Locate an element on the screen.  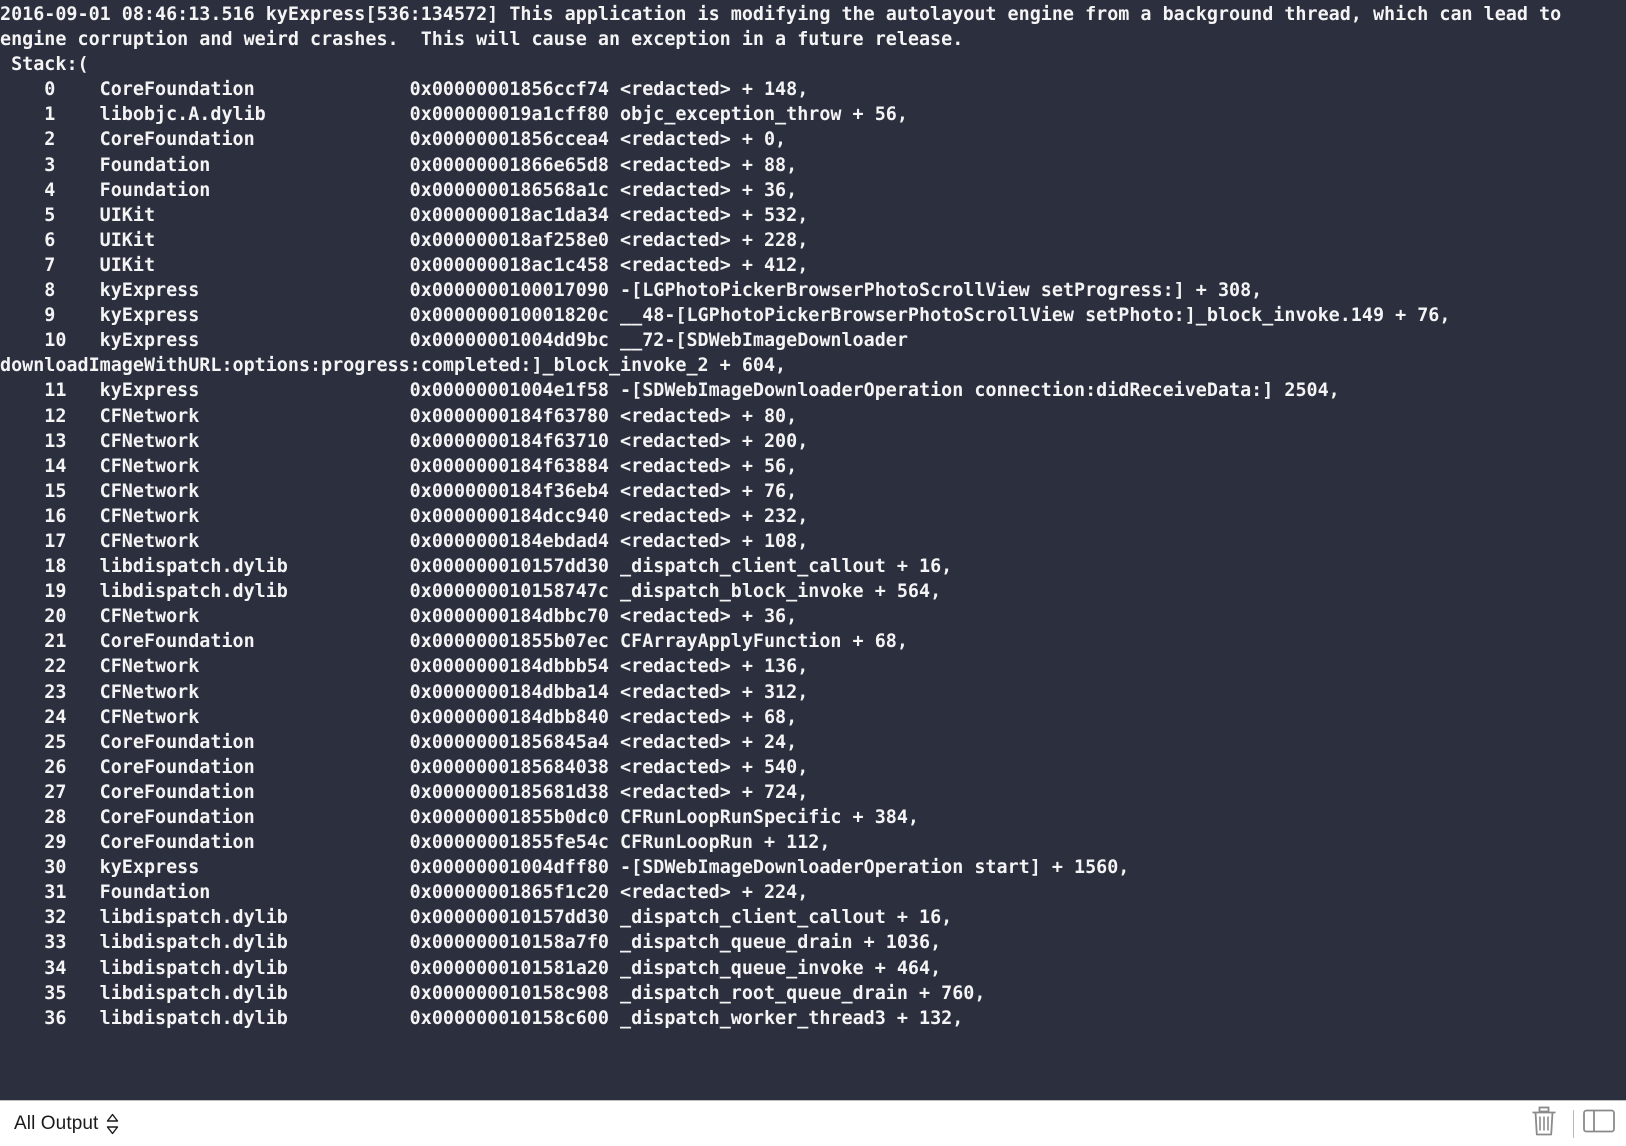
panel-toggle-icon is located at coordinates (1600, 1123).